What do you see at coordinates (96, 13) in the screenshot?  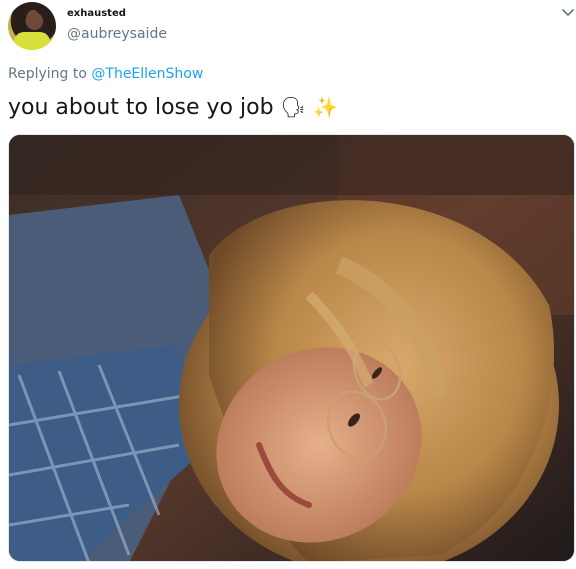 I see `display-name: exhausted` at bounding box center [96, 13].